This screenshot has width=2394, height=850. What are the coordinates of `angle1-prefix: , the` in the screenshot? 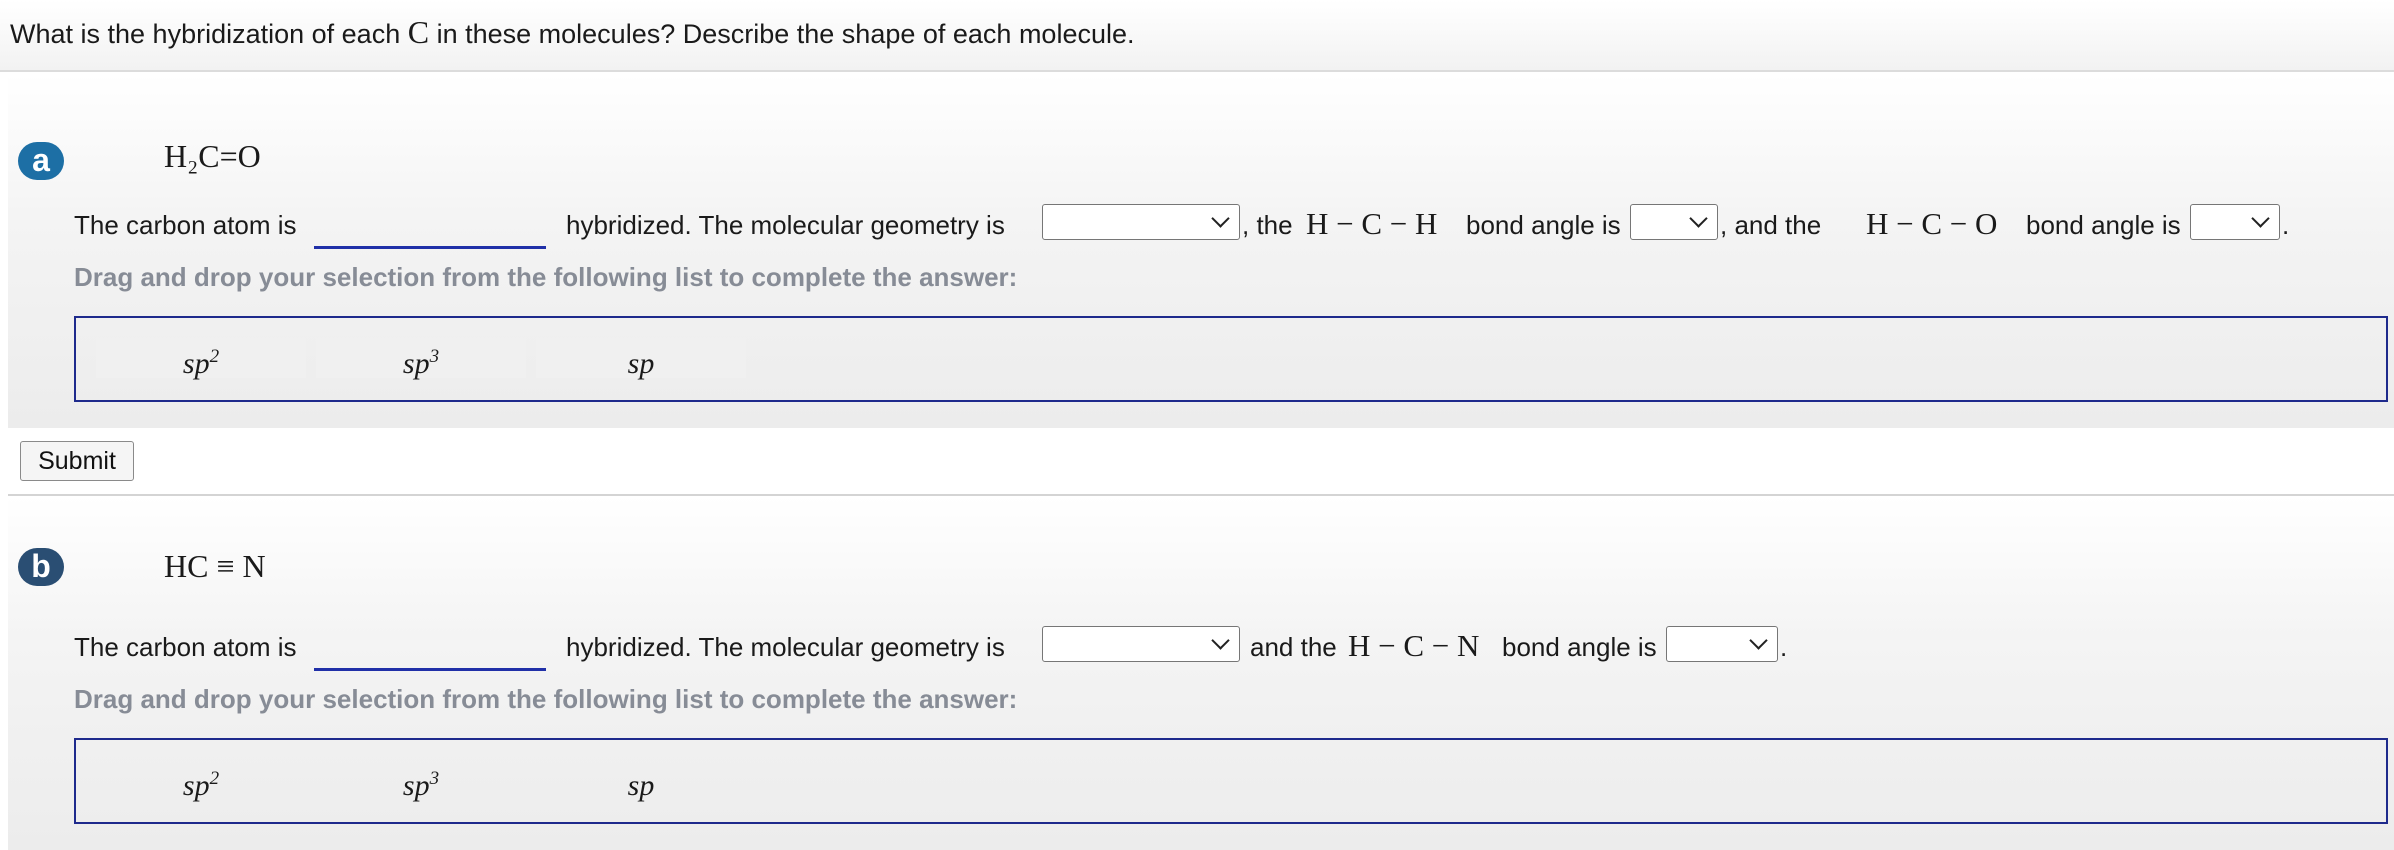 It's located at (1267, 225).